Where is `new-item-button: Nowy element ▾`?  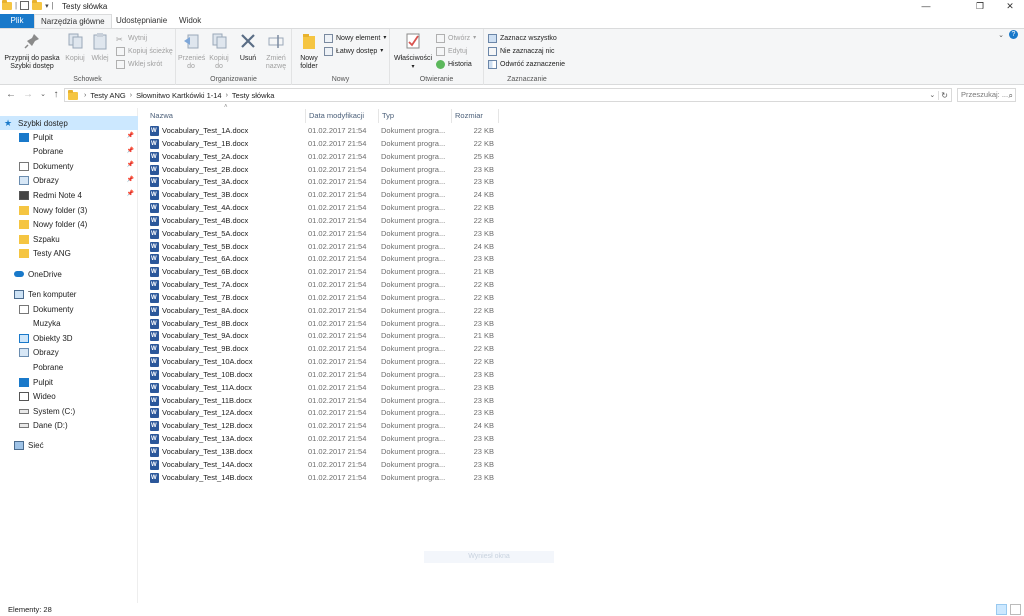 new-item-button: Nowy element ▾ is located at coordinates (355, 38).